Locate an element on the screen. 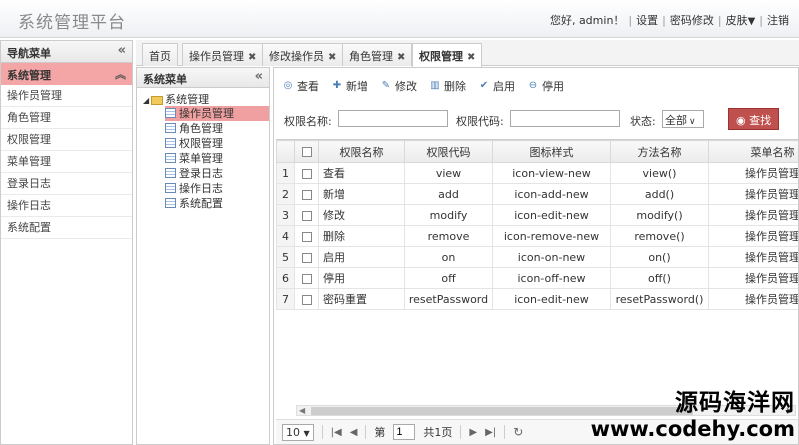 The width and height of the screenshot is (799, 445). skin-link: 皮肤▼ is located at coordinates (741, 20).